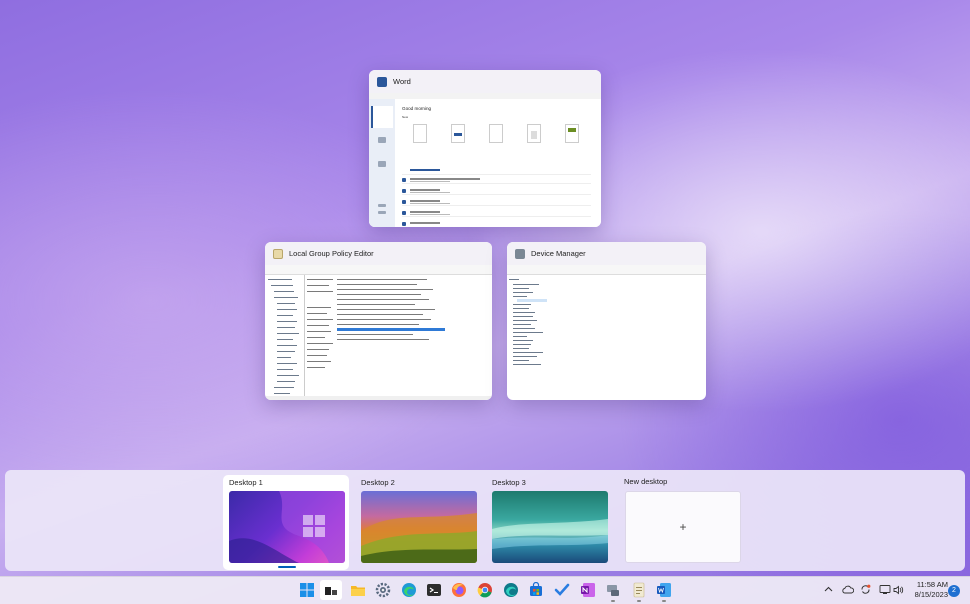  I want to click on volume-icon, so click(898, 591).